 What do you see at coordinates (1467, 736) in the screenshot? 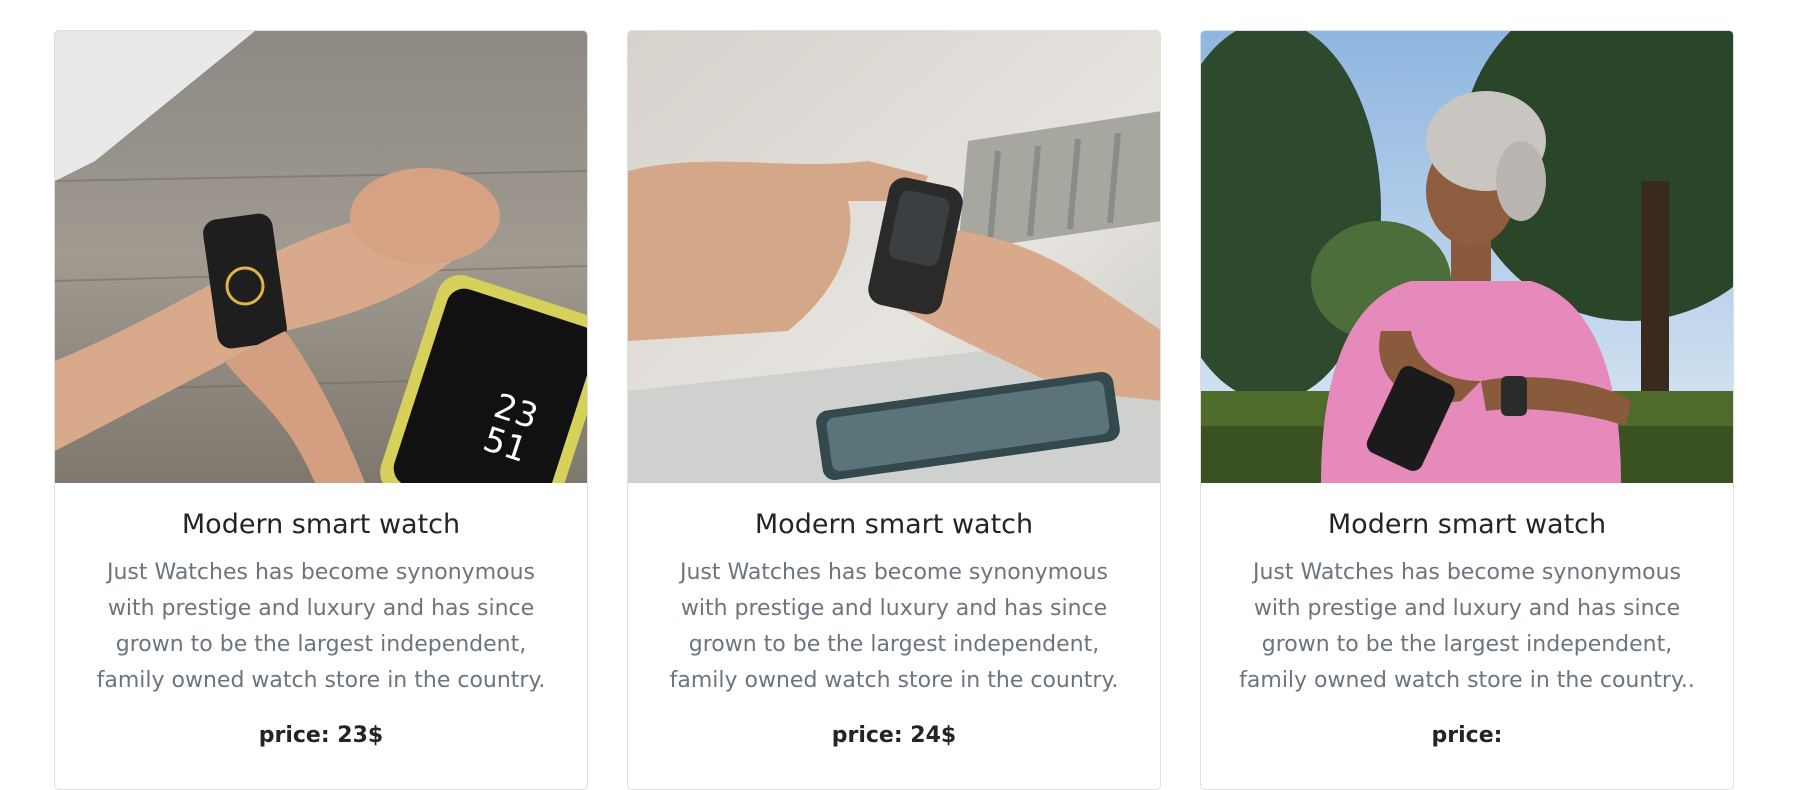
I see `product-price: price:` at bounding box center [1467, 736].